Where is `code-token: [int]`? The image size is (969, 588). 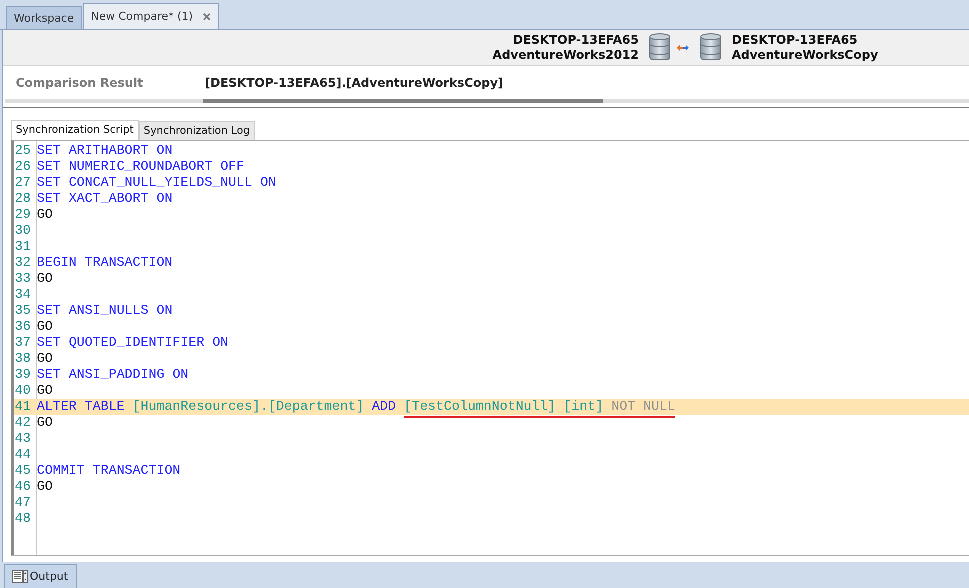
code-token: [int] is located at coordinates (584, 406).